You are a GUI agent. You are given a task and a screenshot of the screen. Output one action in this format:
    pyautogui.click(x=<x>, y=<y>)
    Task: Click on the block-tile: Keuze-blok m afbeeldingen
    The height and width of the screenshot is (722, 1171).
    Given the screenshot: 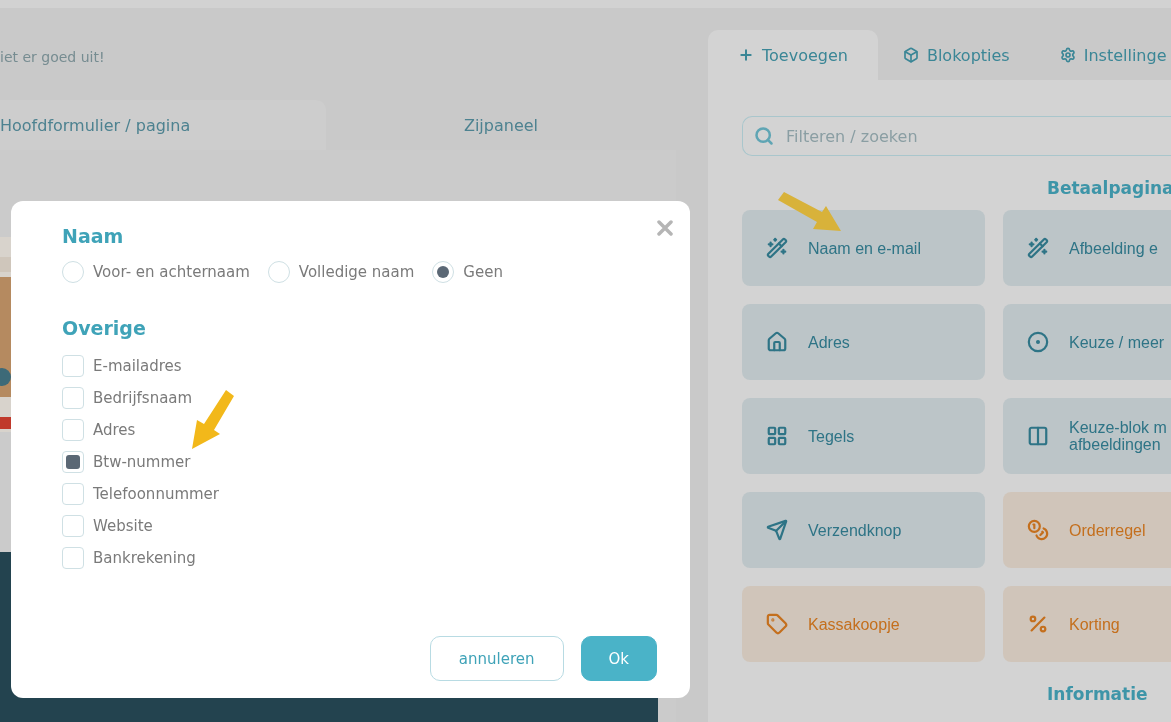 What is the action you would take?
    pyautogui.click(x=1087, y=436)
    